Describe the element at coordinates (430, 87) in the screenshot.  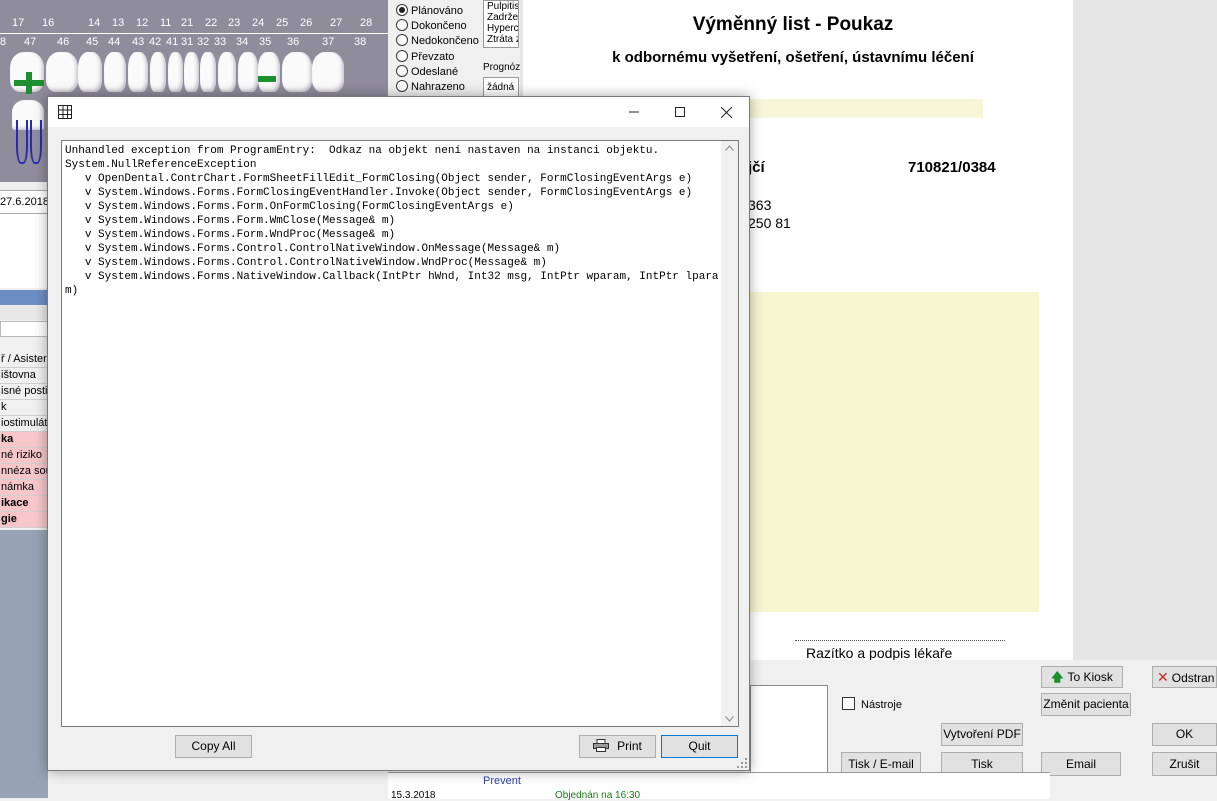
I see `status-radio: Nahrazeno` at that location.